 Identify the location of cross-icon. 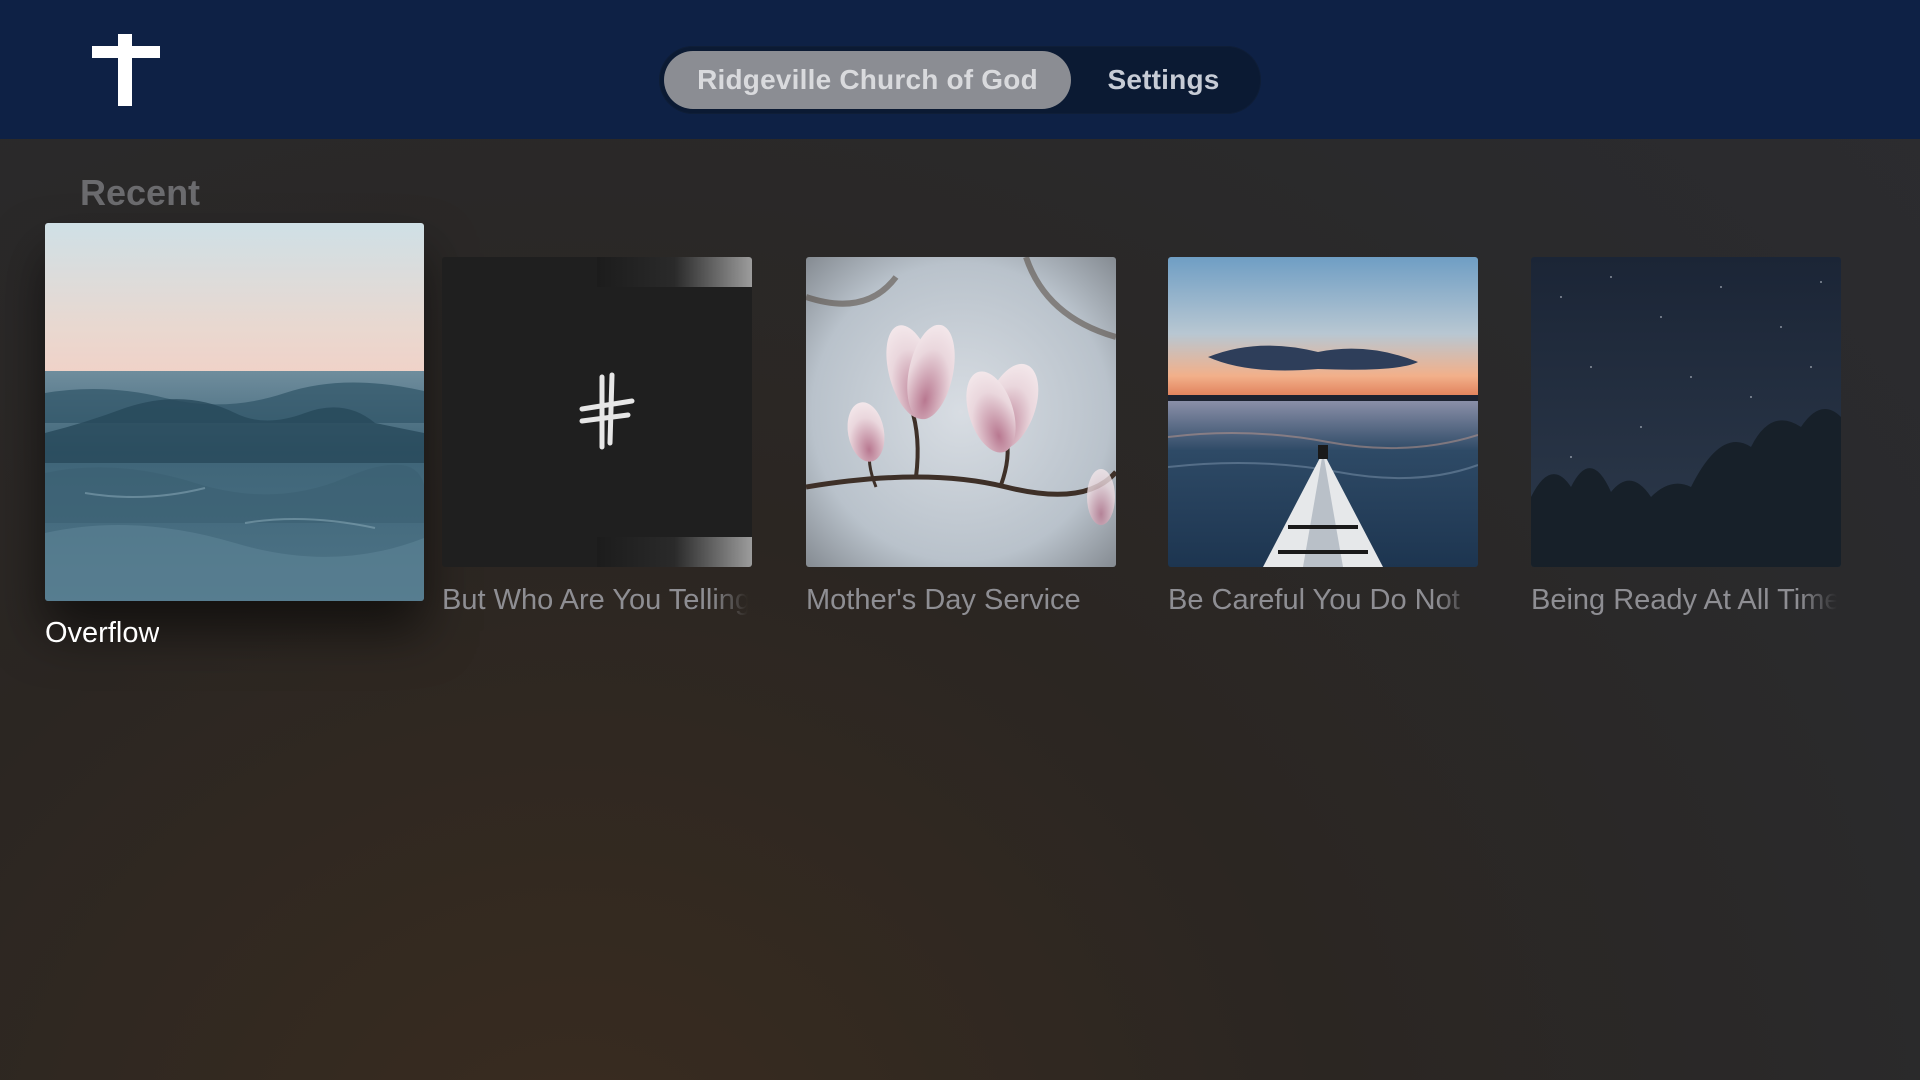
(126, 70).